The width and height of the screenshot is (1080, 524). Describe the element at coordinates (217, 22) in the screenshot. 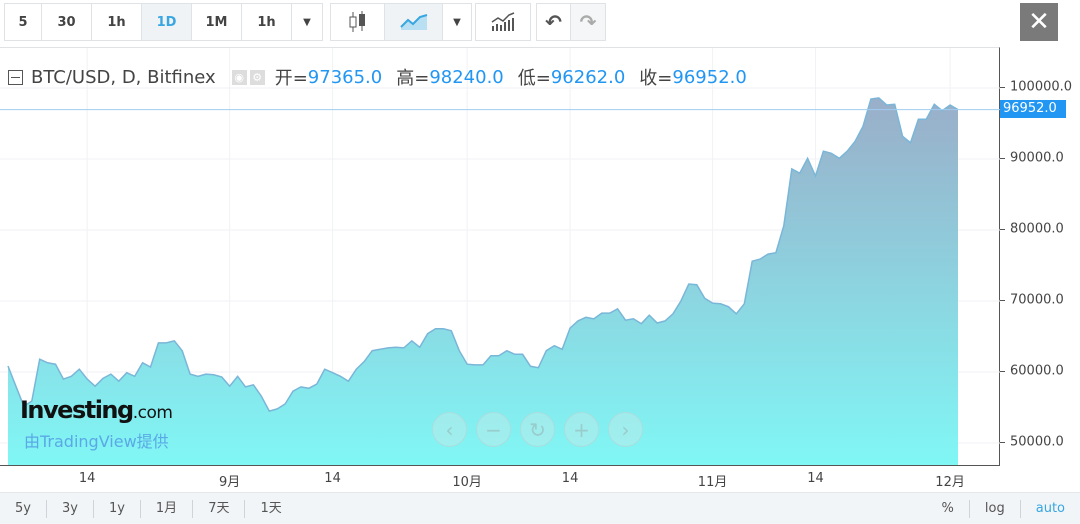

I see `interval-1m: 1M` at that location.